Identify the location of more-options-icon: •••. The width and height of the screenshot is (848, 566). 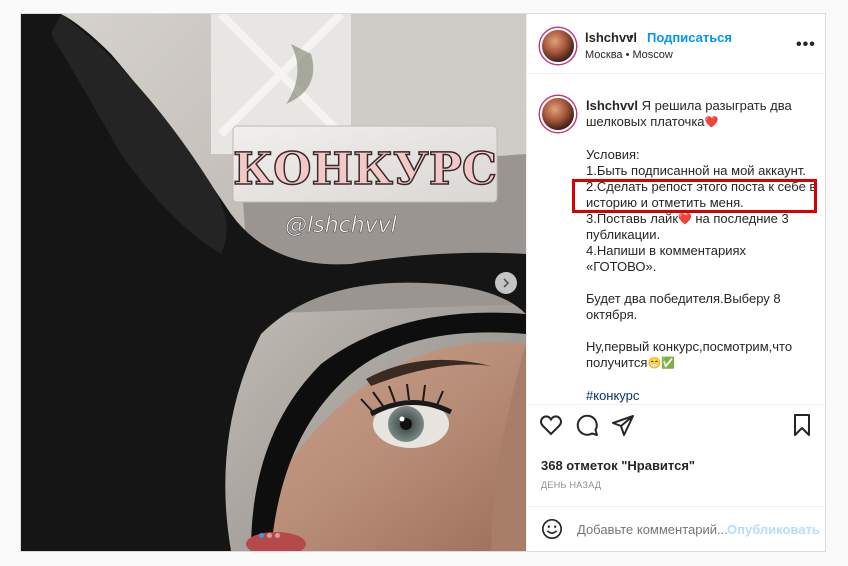
(806, 45).